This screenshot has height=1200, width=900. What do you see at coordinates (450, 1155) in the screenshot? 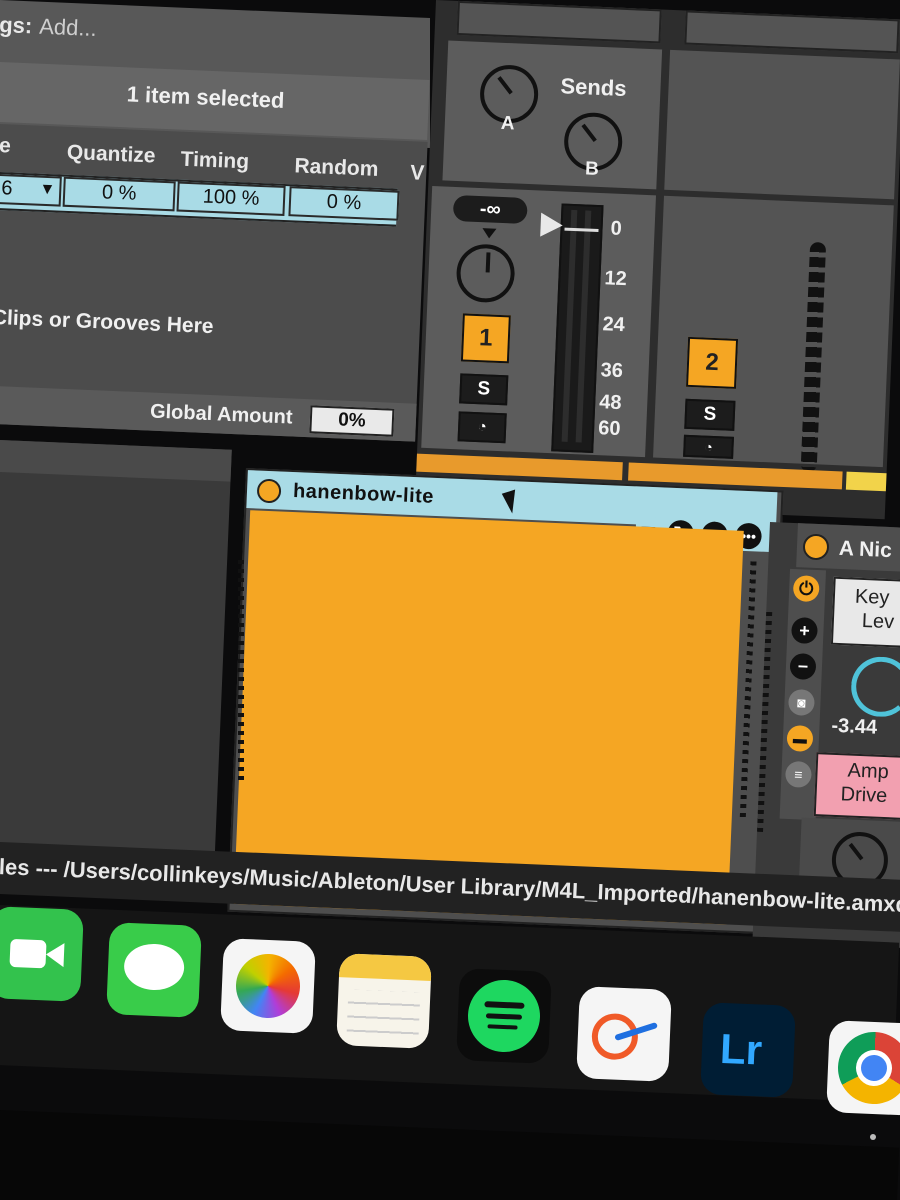
I see `bezel` at bounding box center [450, 1155].